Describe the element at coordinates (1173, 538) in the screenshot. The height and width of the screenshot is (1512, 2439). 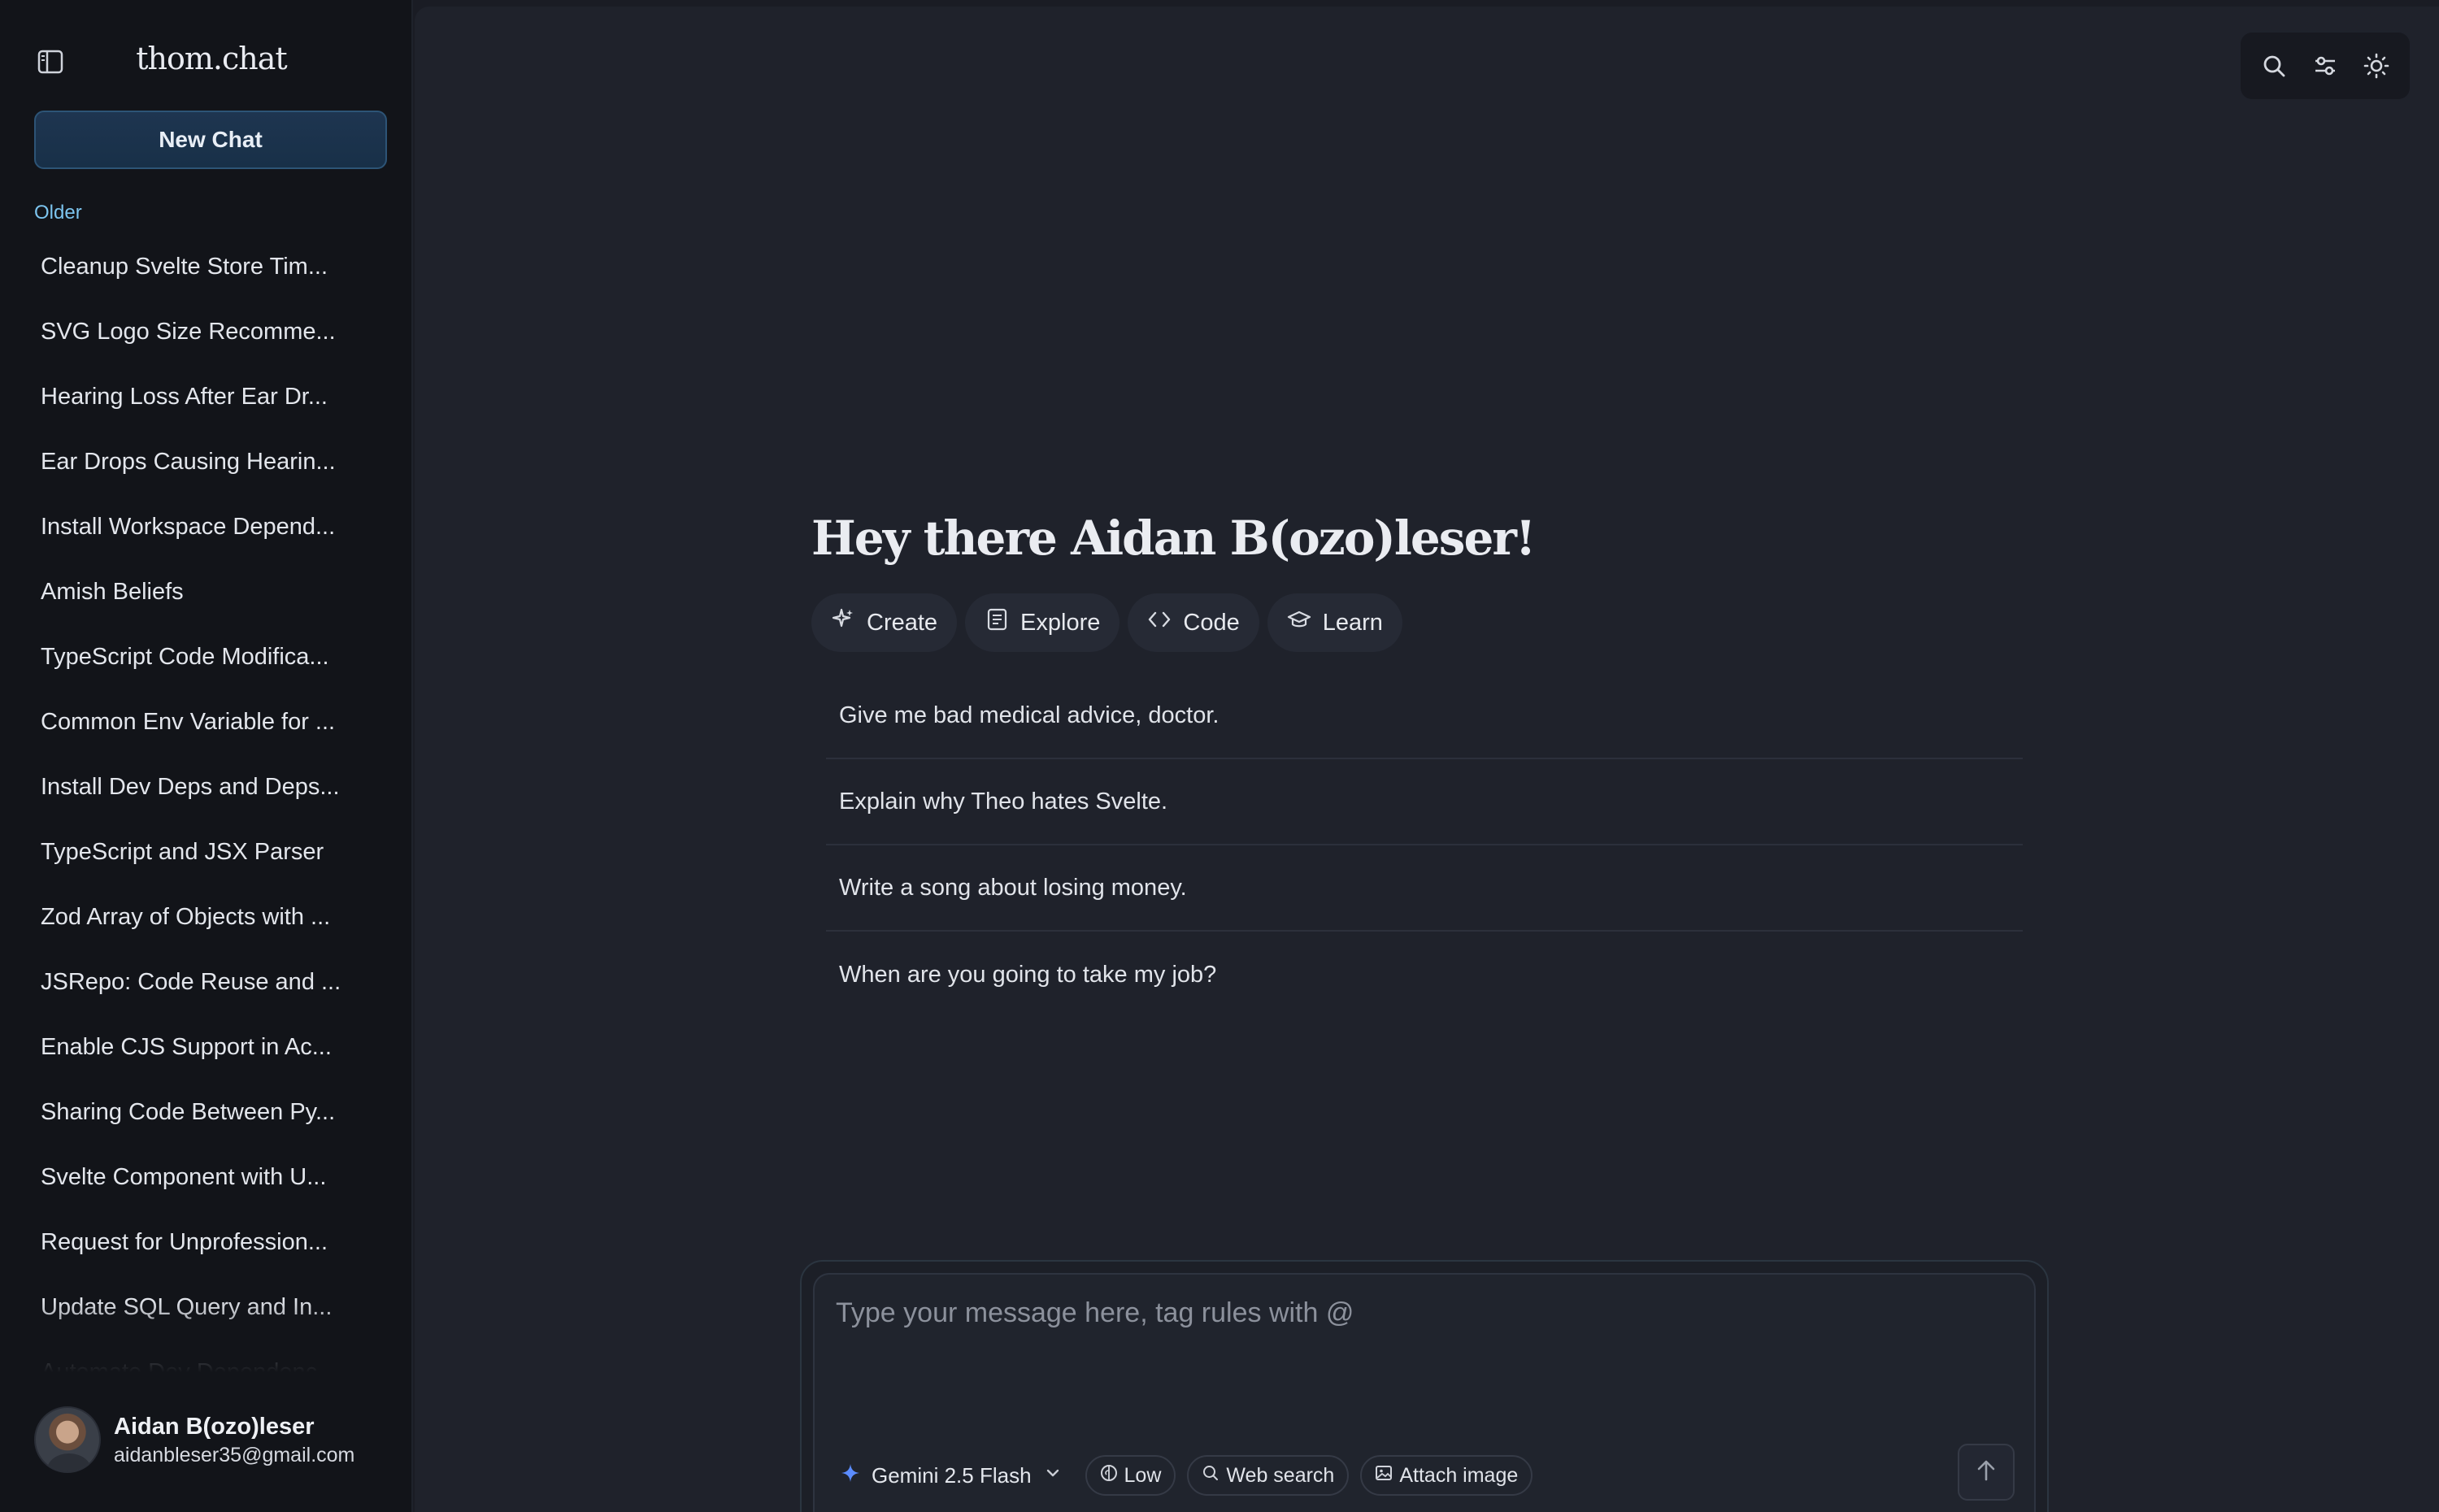
I see `greeting-heading: Hey there Aidan B(ozo)leser!` at that location.